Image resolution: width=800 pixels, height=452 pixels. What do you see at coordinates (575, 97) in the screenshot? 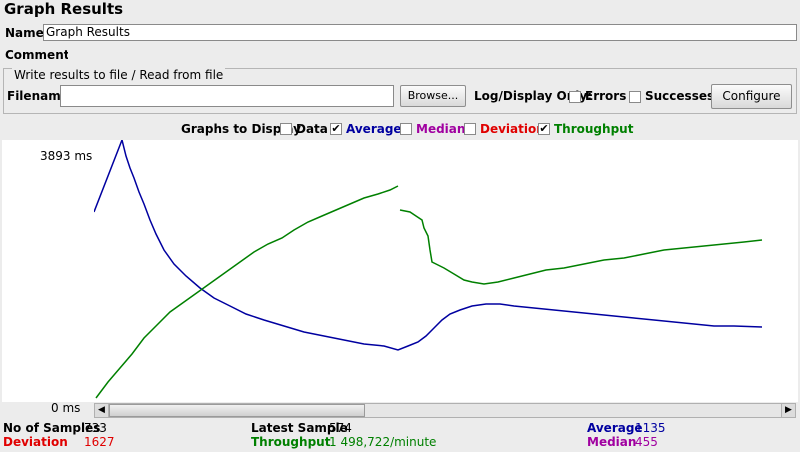
I see `errors-checkbox` at bounding box center [575, 97].